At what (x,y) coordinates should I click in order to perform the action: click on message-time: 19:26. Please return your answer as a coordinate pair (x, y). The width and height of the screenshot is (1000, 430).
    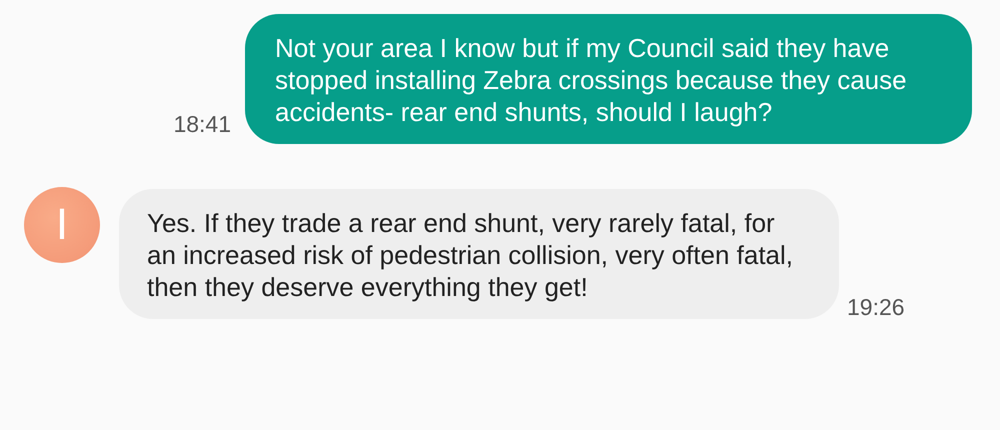
    Looking at the image, I should click on (876, 307).